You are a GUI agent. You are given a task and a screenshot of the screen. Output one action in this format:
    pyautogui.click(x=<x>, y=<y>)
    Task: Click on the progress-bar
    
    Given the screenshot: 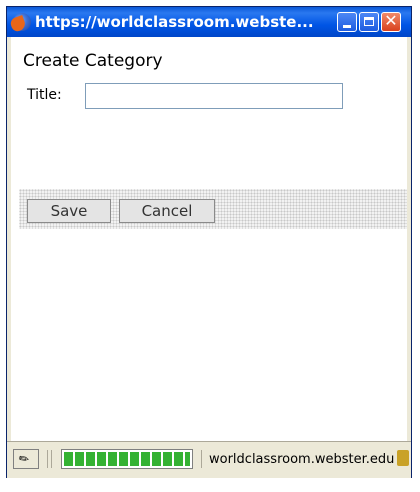 What is the action you would take?
    pyautogui.click(x=127, y=459)
    